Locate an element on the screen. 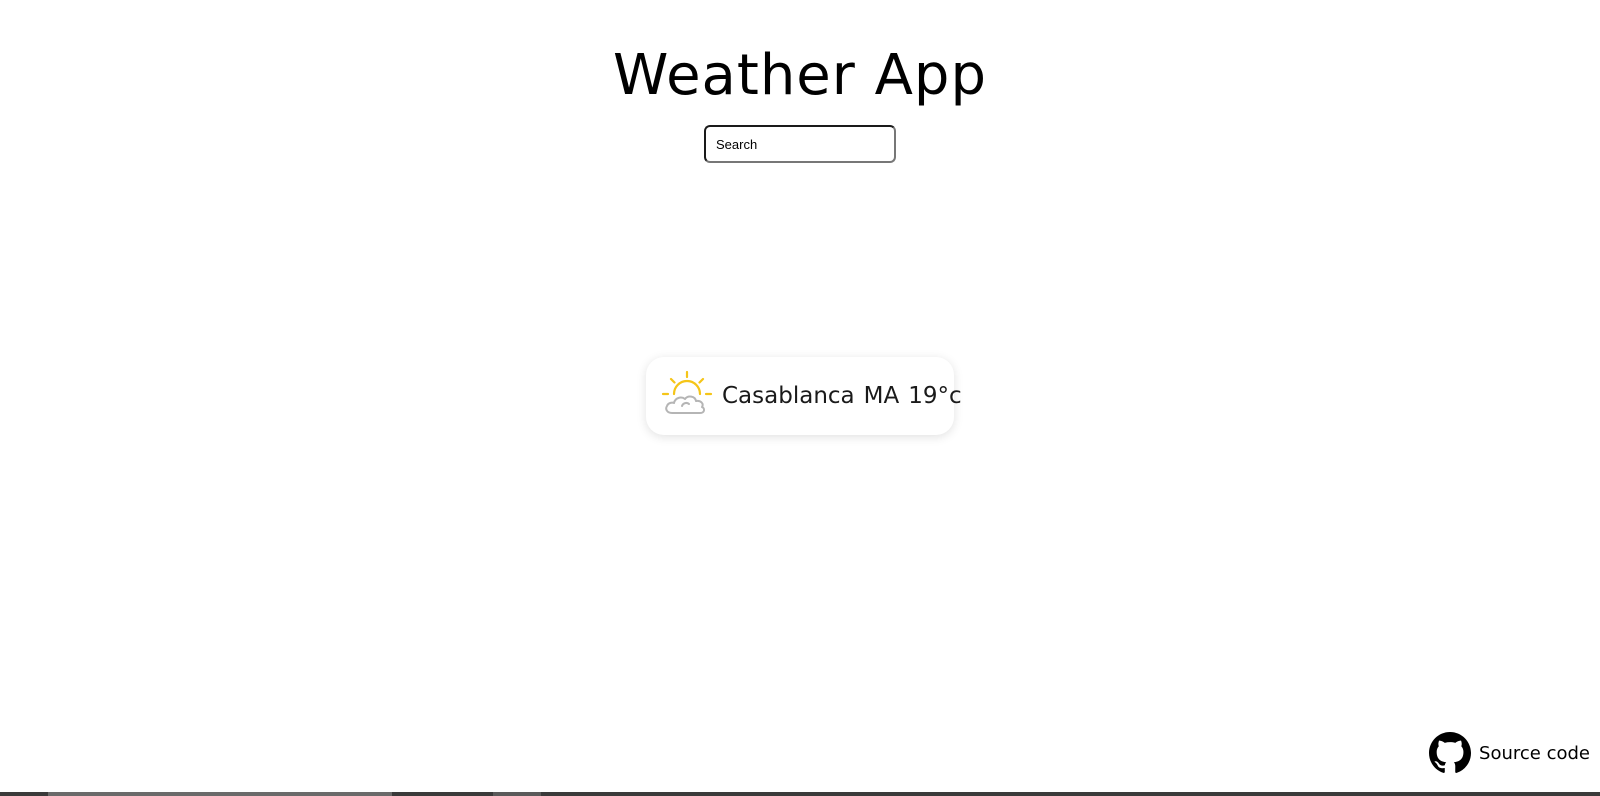  github-icon is located at coordinates (1450, 752).